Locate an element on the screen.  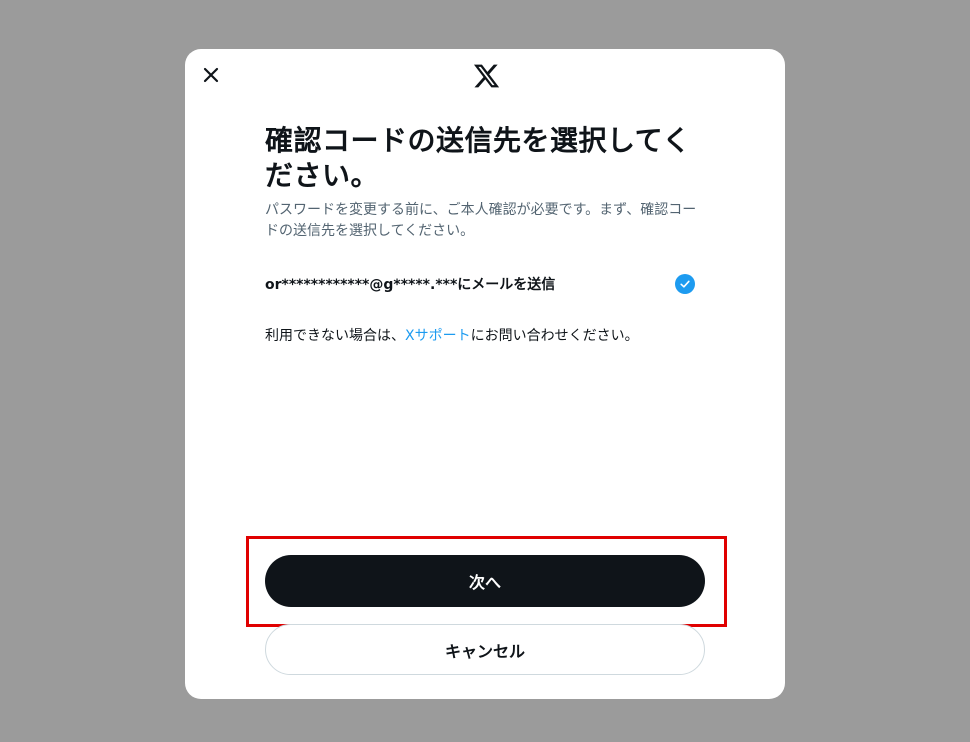
email-option: or************@g*****.***にメールを送信 is located at coordinates (480, 284).